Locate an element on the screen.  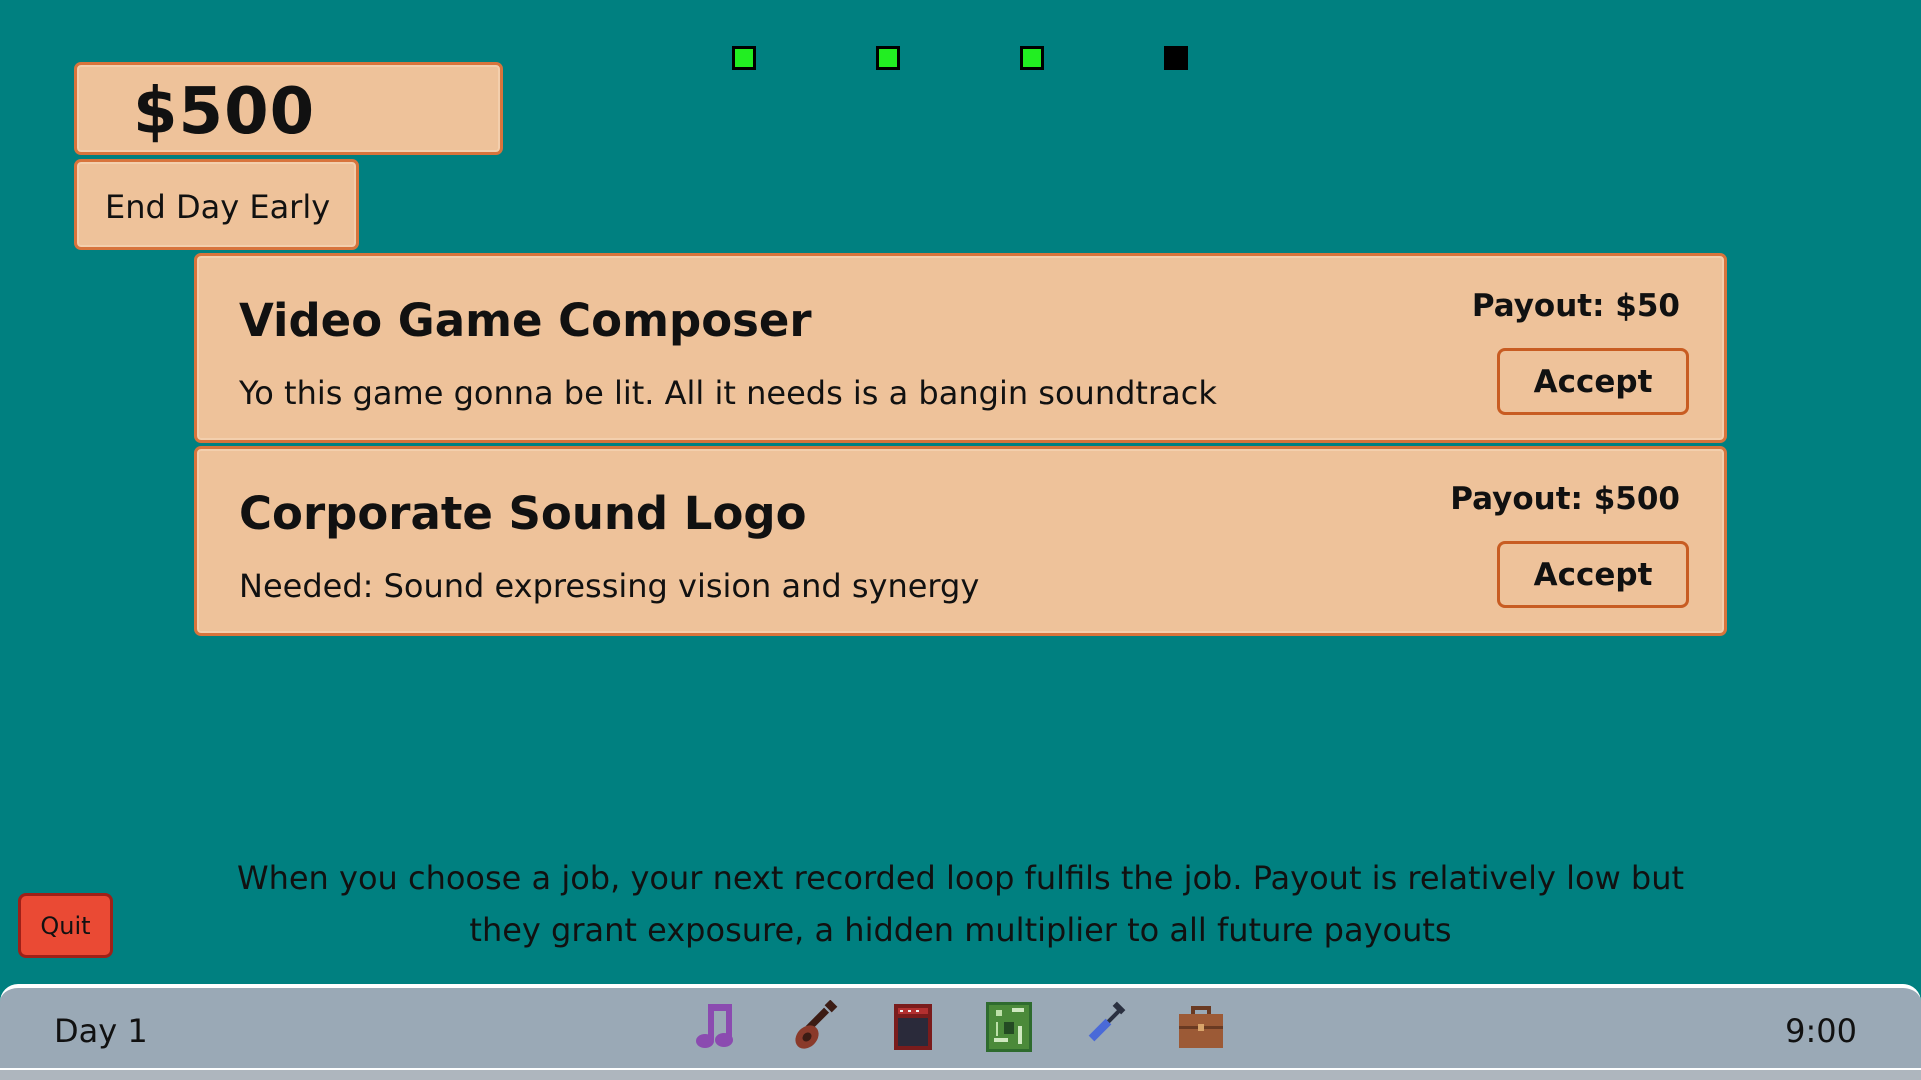
music-note-icon is located at coordinates (719, 1027).